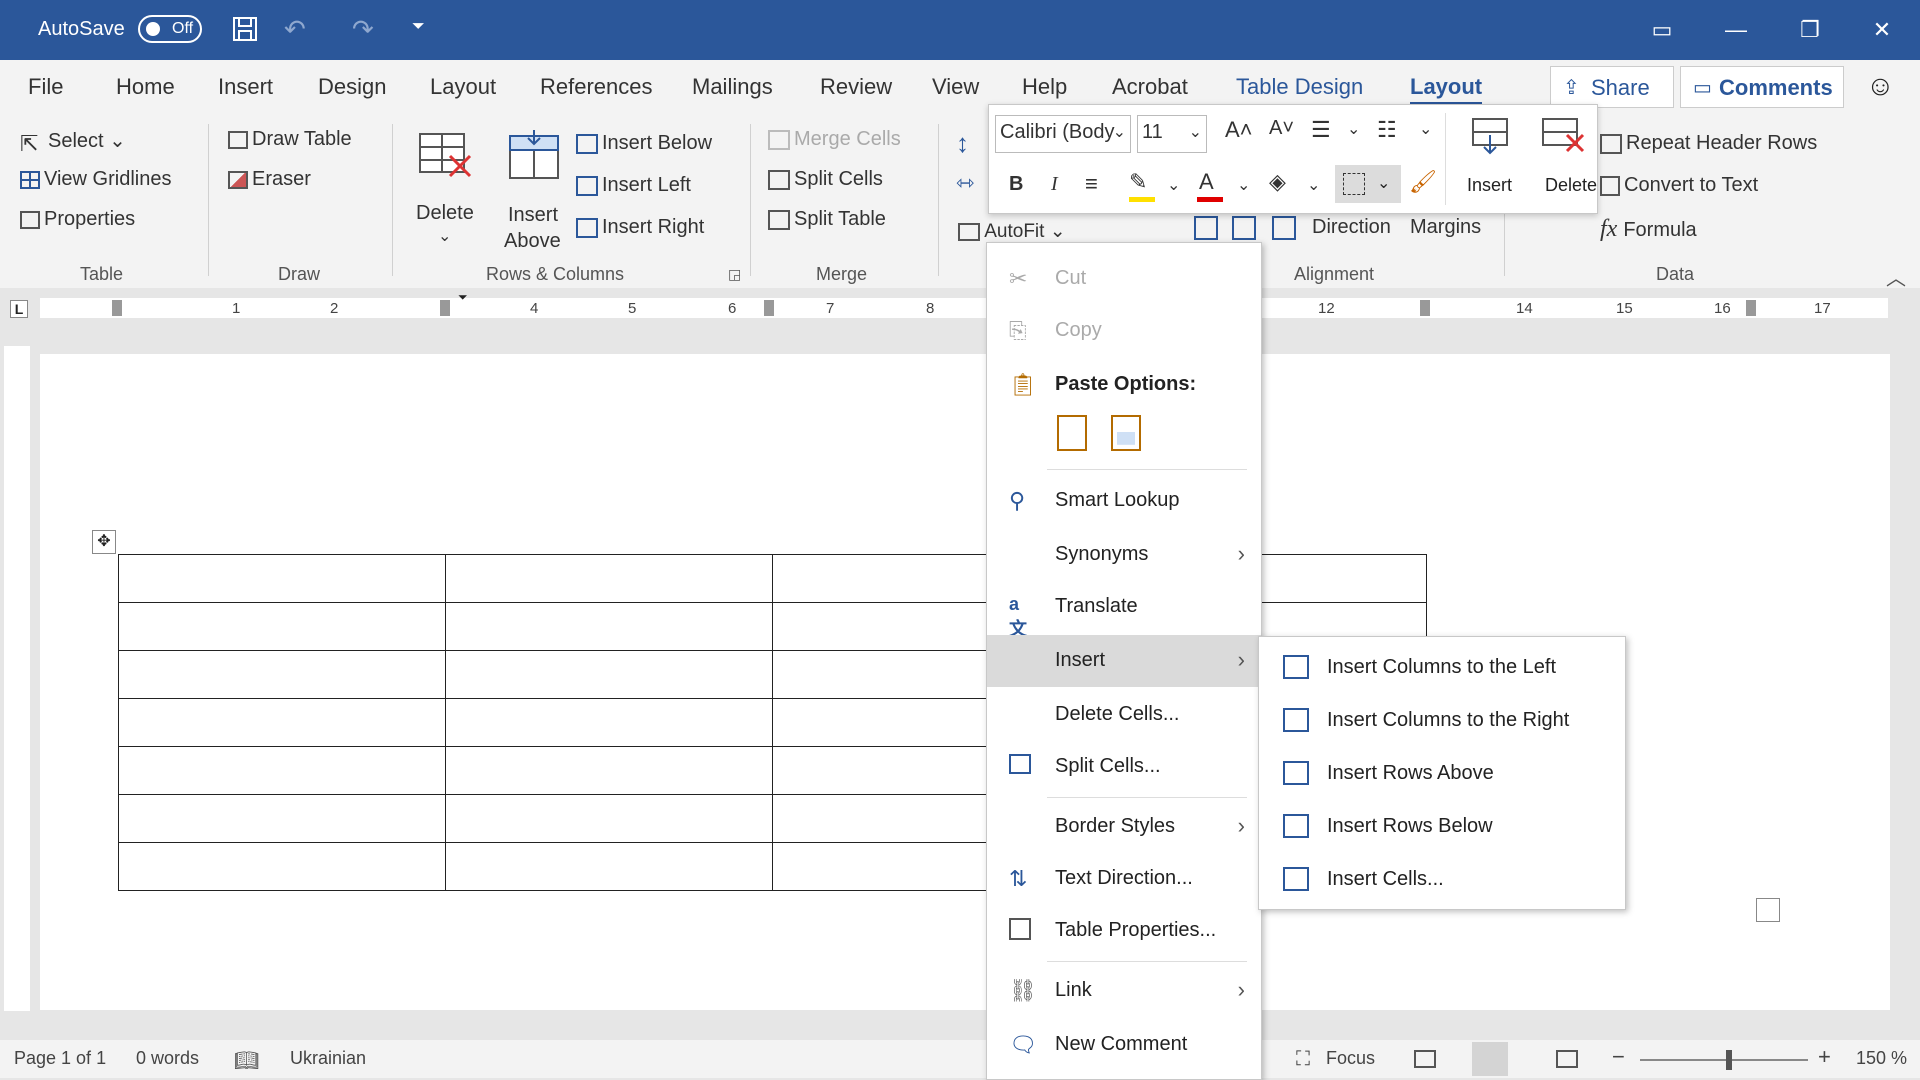 This screenshot has width=1920, height=1080. Describe the element at coordinates (1442, 773) in the screenshot. I see `submenu-item-insert-rows-above: Insert Rows Above` at that location.